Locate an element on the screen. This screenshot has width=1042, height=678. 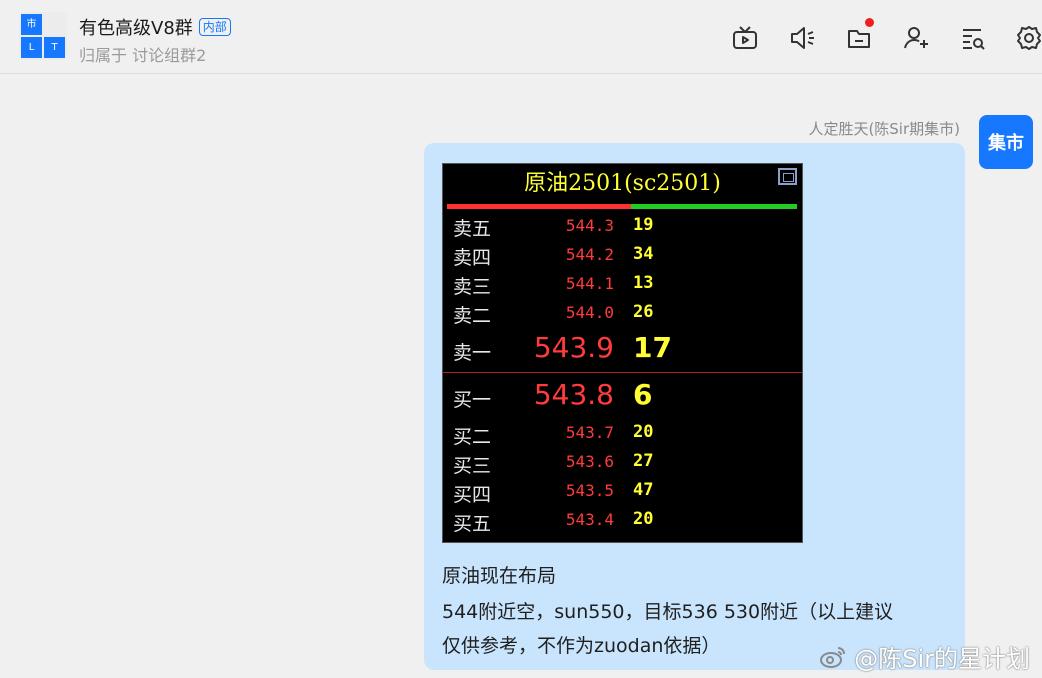
avatar-tile: 市 is located at coordinates (31, 24).